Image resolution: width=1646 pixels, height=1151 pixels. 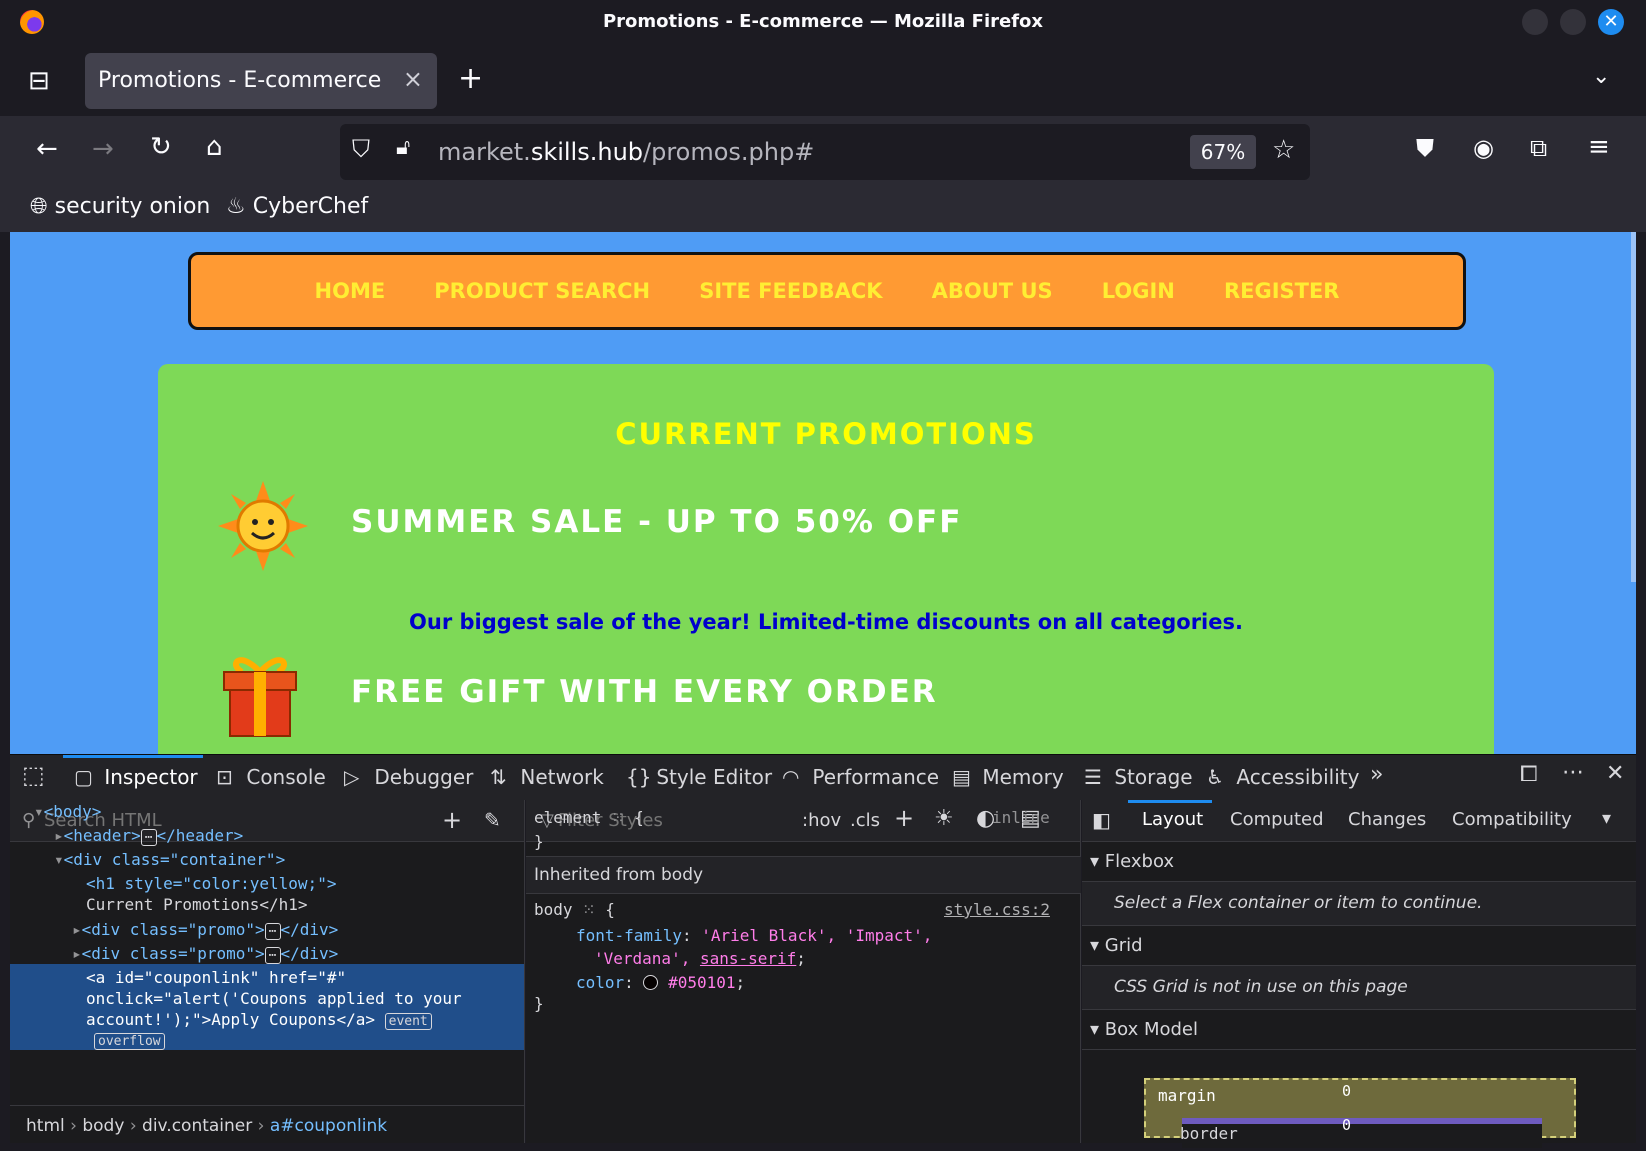 What do you see at coordinates (274, 998) in the screenshot?
I see `tree-node-couponlink-onclick: onclick="alert('Coupons applied to your` at bounding box center [274, 998].